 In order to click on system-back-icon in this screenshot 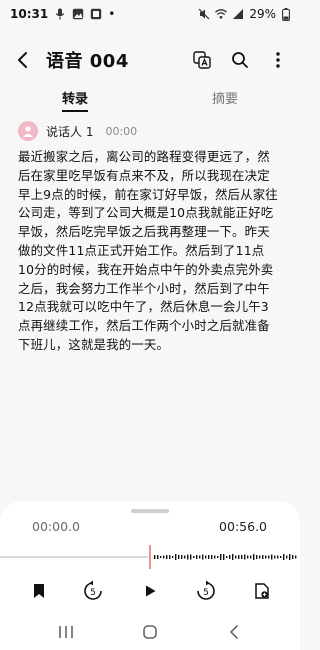, I will do `click(233, 632)`.